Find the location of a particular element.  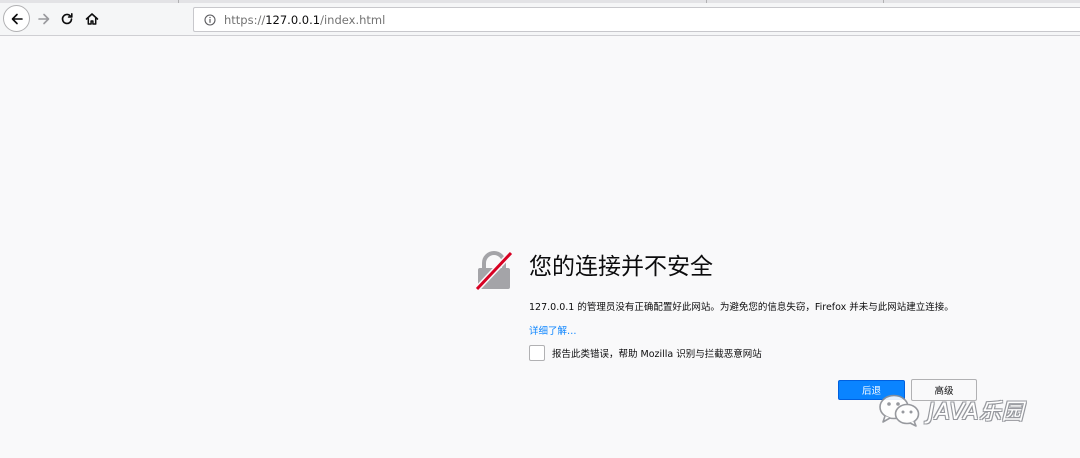

home-button is located at coordinates (92, 19).